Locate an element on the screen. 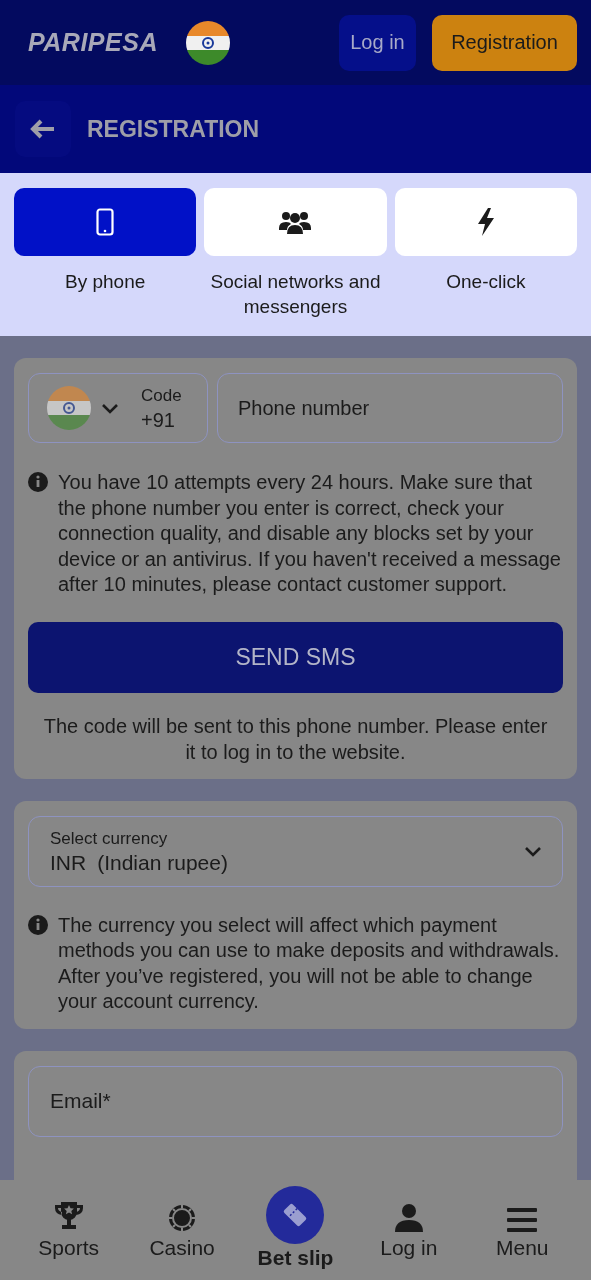 Image resolution: width=591 pixels, height=1280 pixels. country-code-select: Code +91 is located at coordinates (118, 408).